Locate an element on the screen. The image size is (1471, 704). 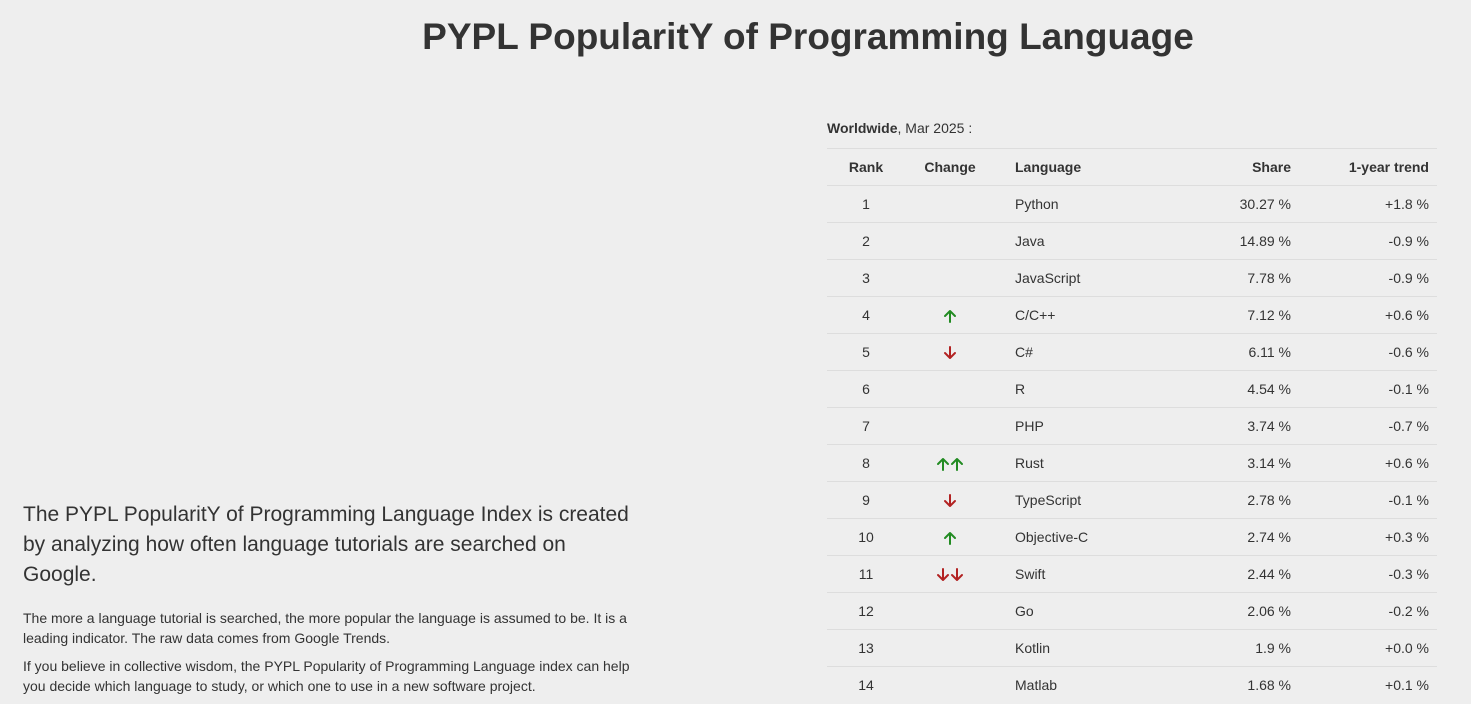
table-header-row: Rank Change Language Share 1-year trend is located at coordinates (1132, 167).